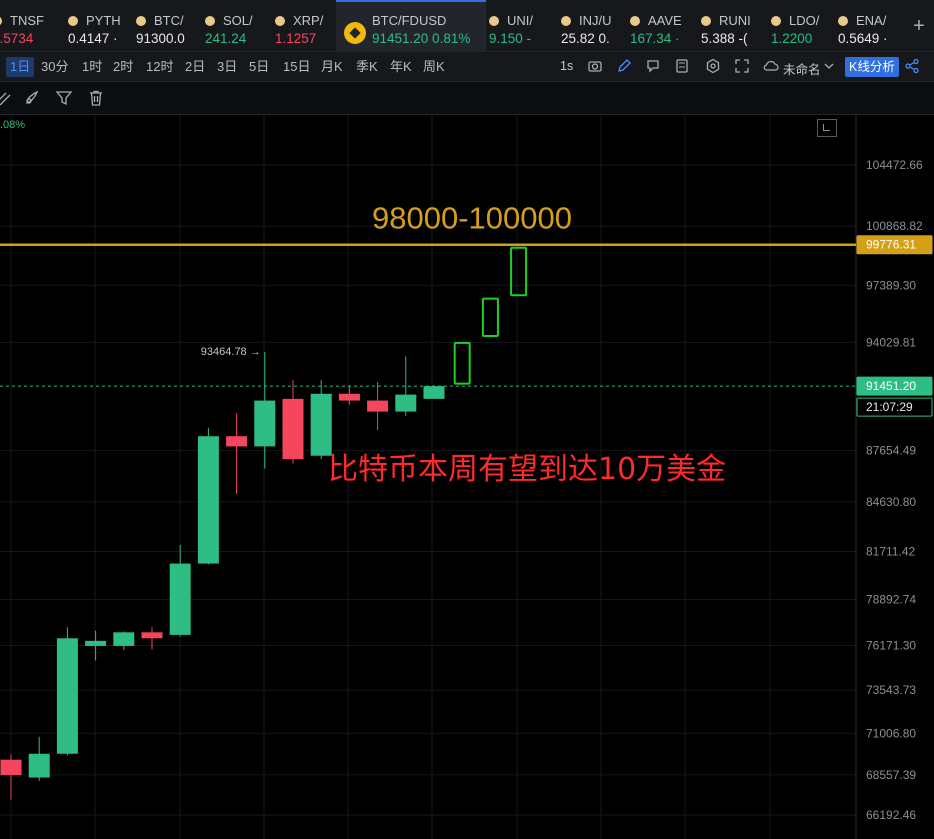 This screenshot has width=934, height=839. What do you see at coordinates (912, 67) in the screenshot?
I see `share-icon` at bounding box center [912, 67].